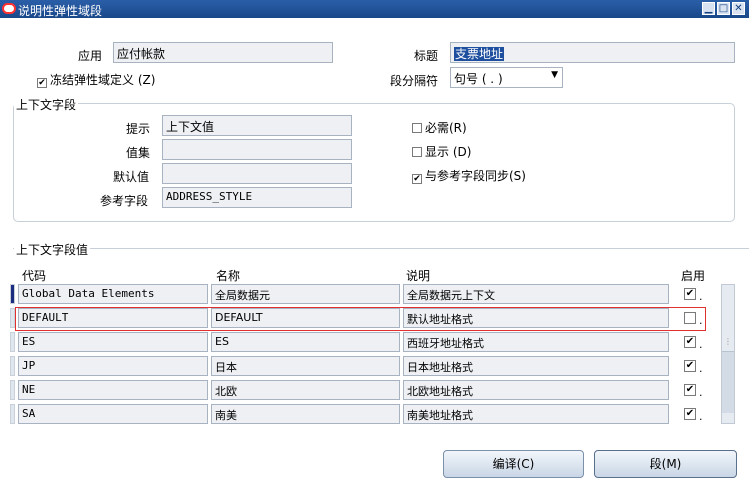  What do you see at coordinates (138, 153) in the screenshot?
I see `valueset-label: 值集` at bounding box center [138, 153].